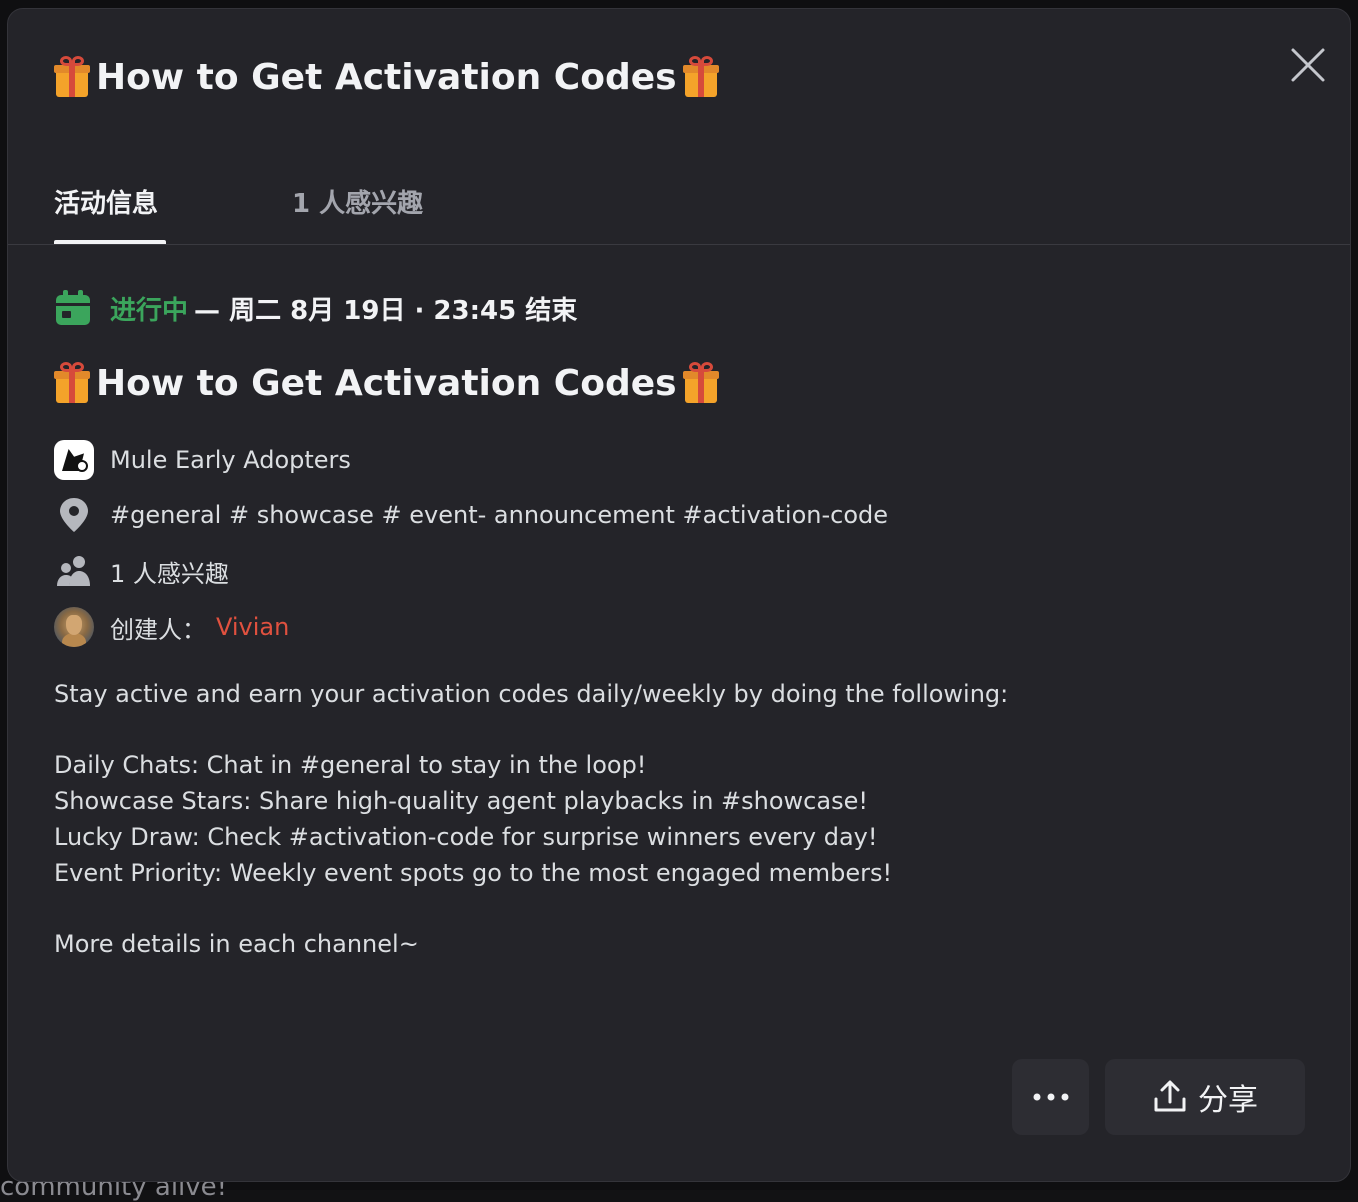 The width and height of the screenshot is (1358, 1202). I want to click on server-row: Mule Early Adopters, so click(202, 460).